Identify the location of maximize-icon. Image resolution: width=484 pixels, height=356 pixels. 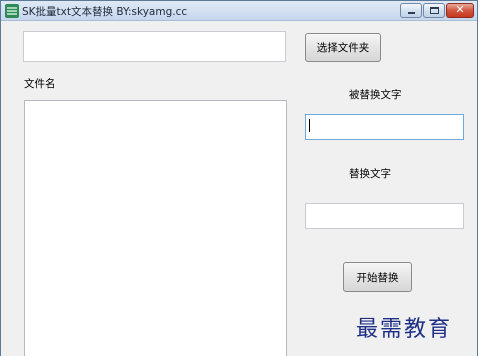
(434, 10).